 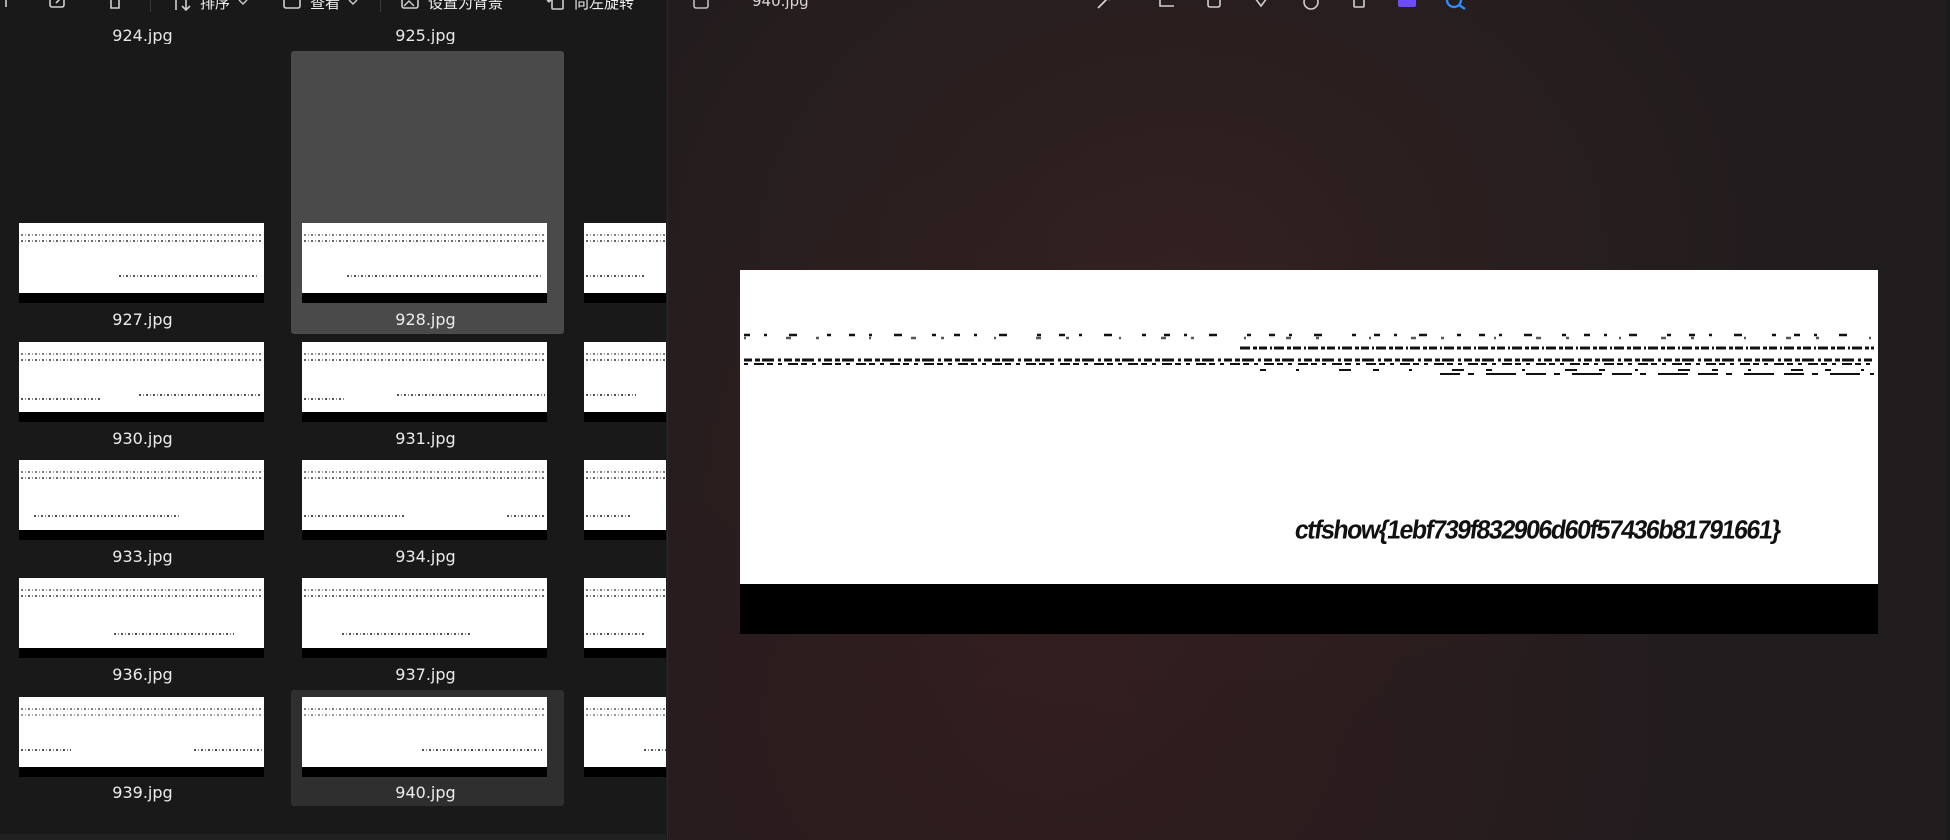 I want to click on file-name-934: 934.jpg, so click(x=425, y=556).